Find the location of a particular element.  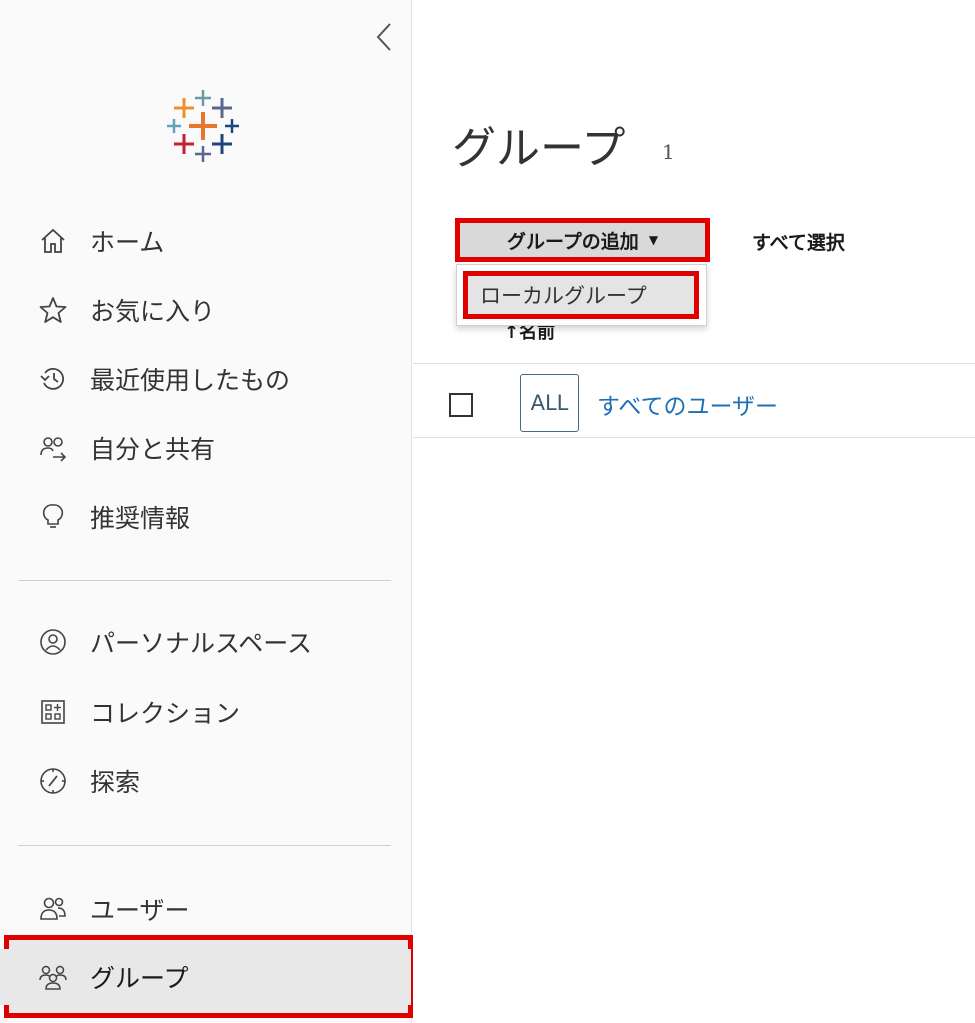

recent-history-icon is located at coordinates (53, 379).